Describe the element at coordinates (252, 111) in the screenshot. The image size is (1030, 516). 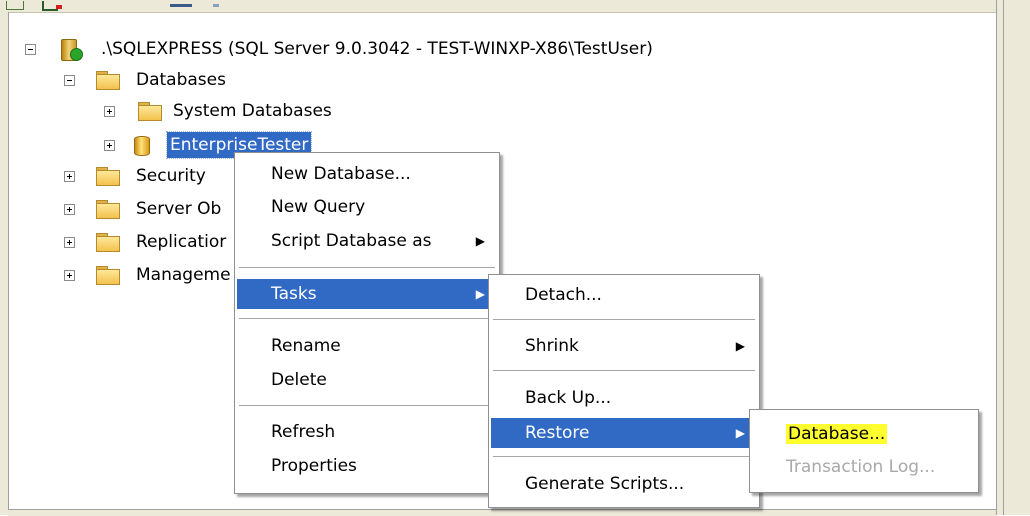
I see `system-databases-label: System Databases` at that location.